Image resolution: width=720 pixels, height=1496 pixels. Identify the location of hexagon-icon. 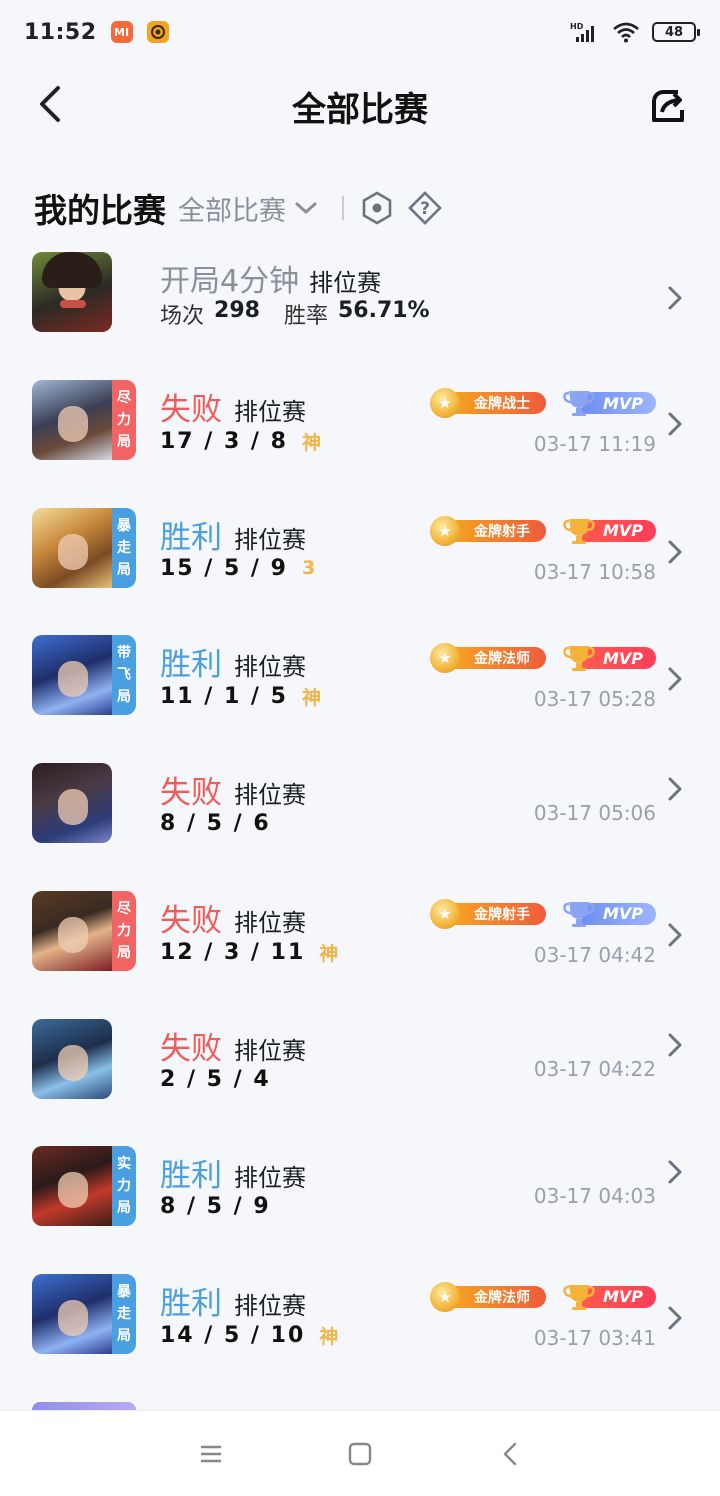
(377, 208).